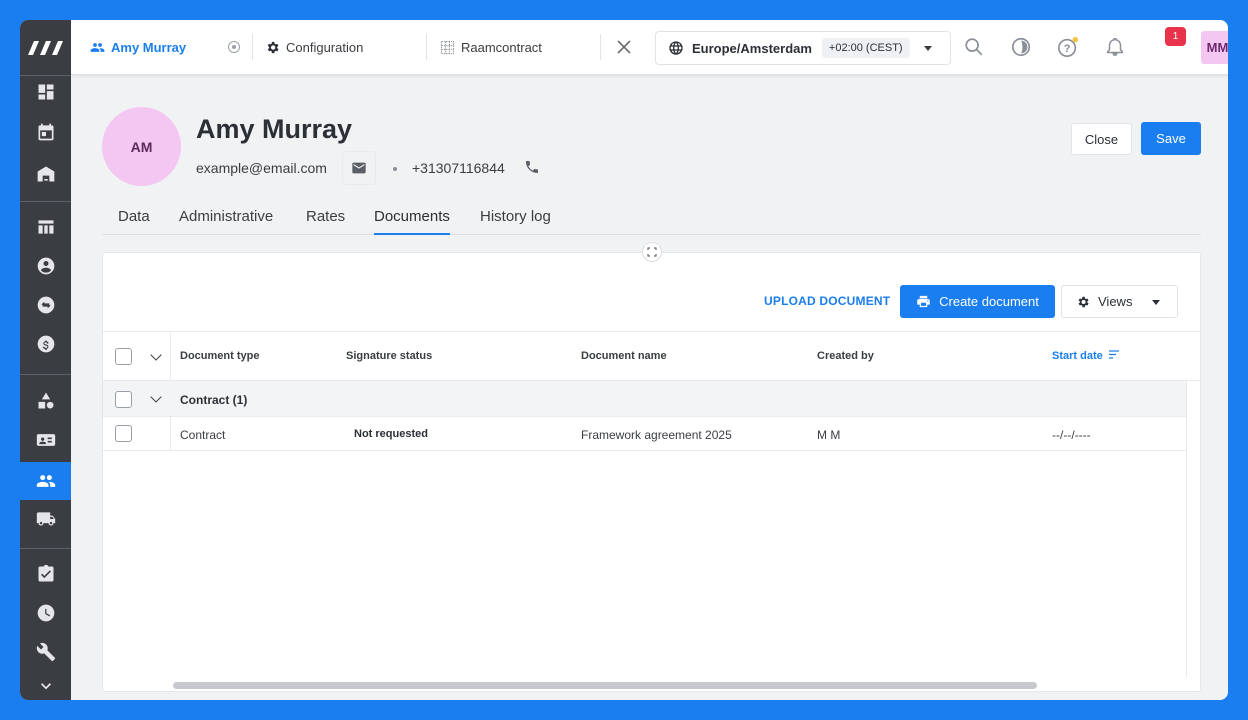 This screenshot has height=720, width=1248. I want to click on cell-document-type: Contract, so click(203, 435).